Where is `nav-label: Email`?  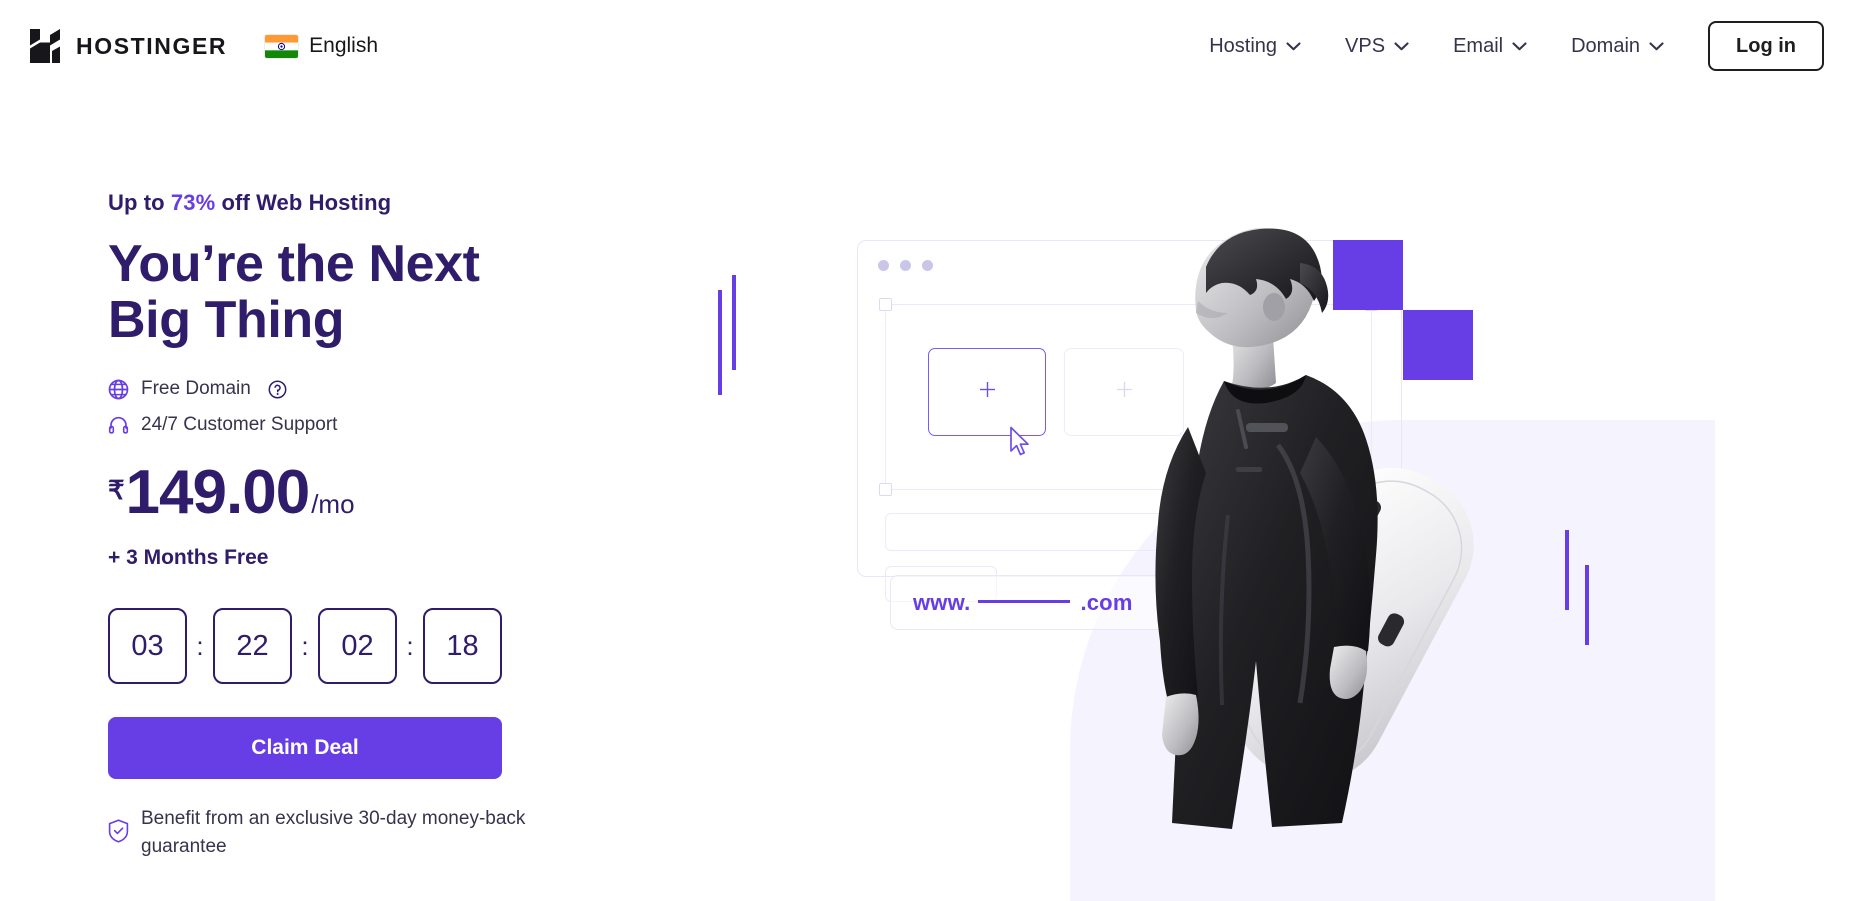 nav-label: Email is located at coordinates (1478, 45).